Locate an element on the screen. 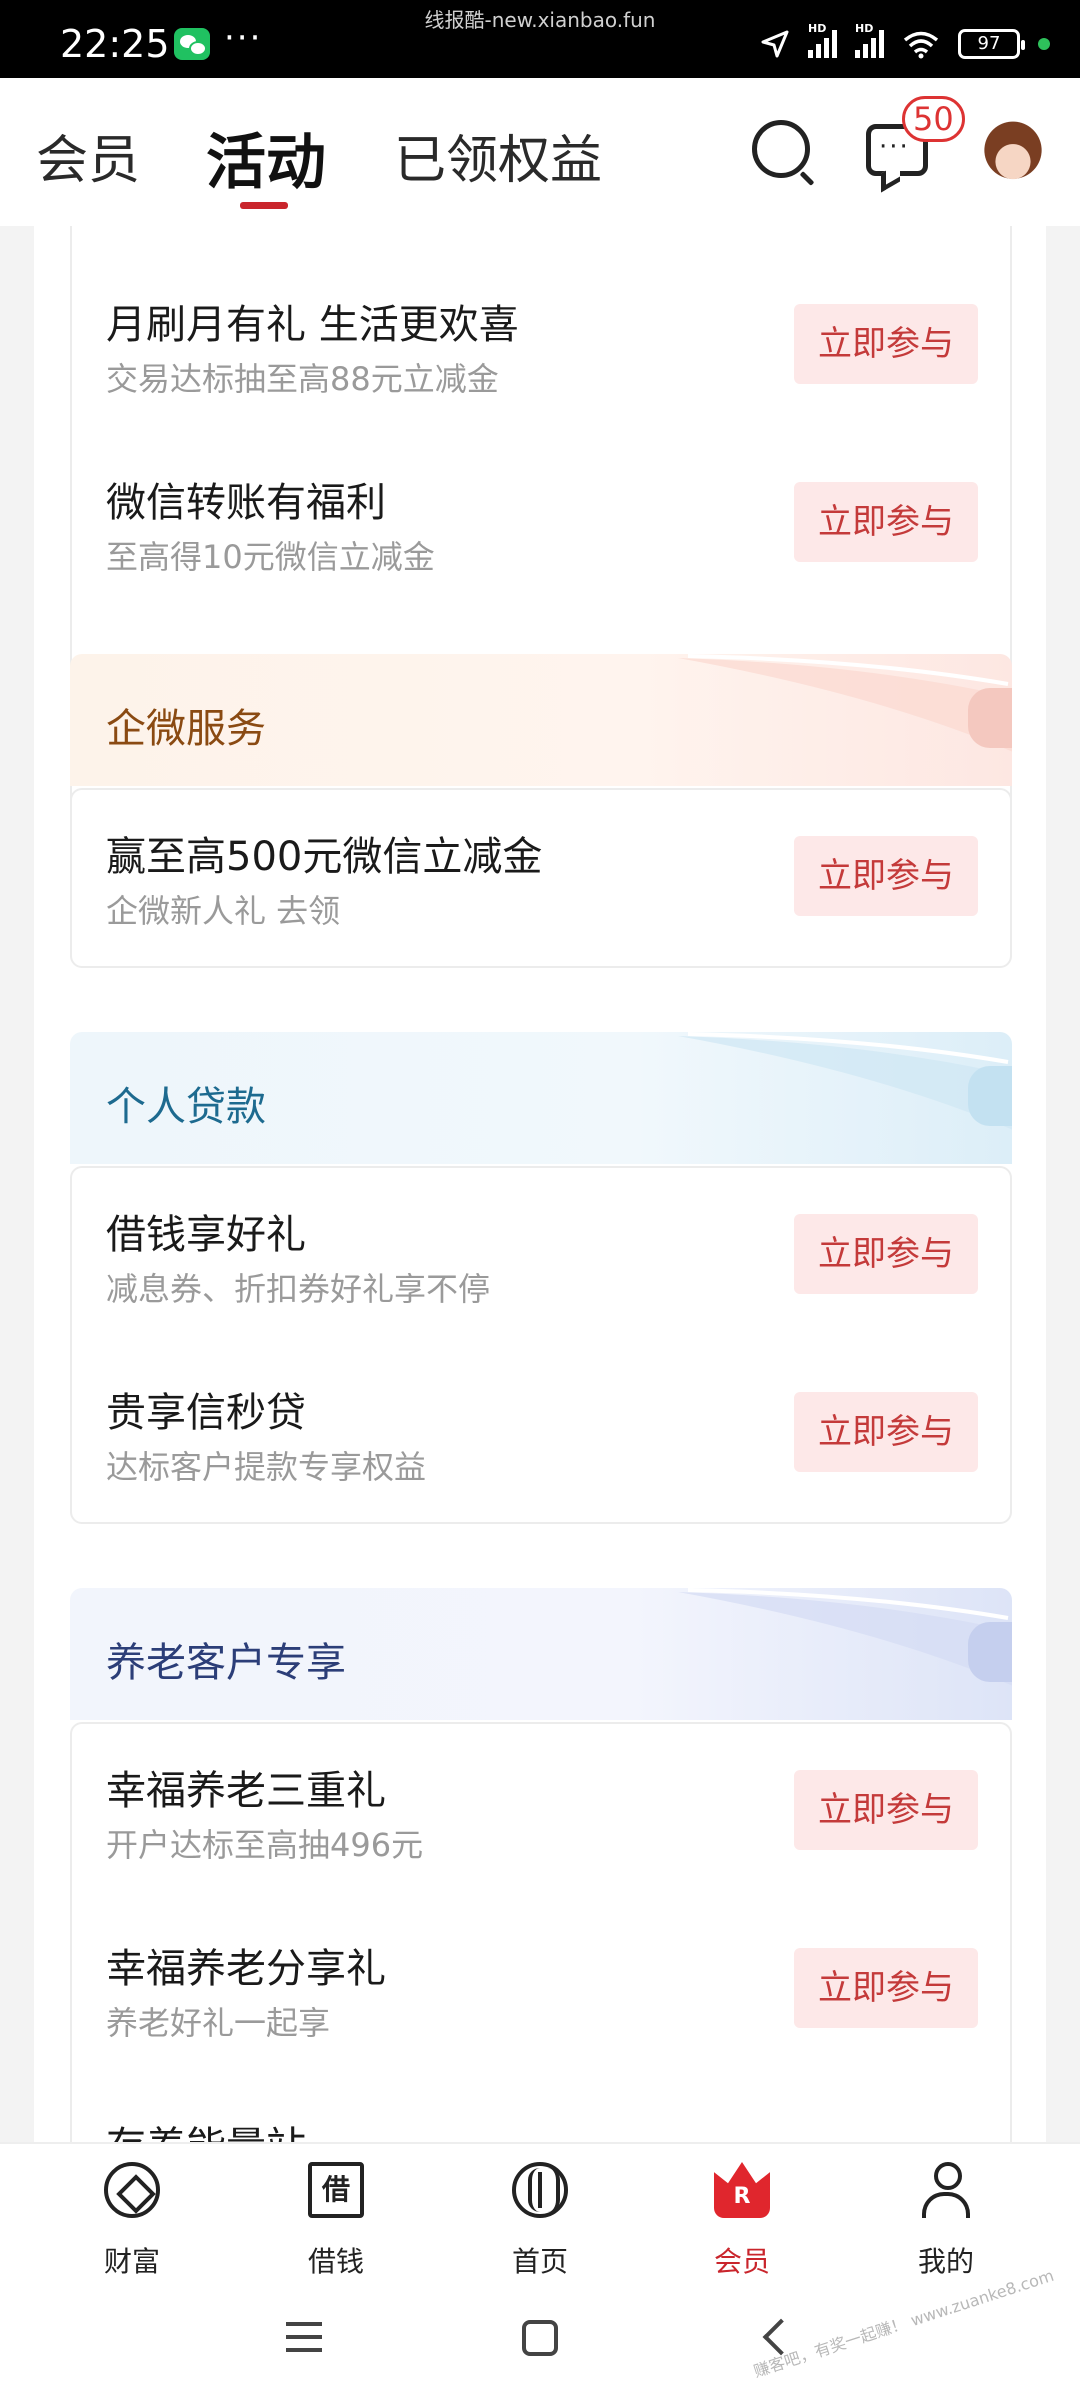 Image resolution: width=1080 pixels, height=2400 pixels. top-navigation: 会员 活动 已领权益 ··· 50 is located at coordinates (540, 152).